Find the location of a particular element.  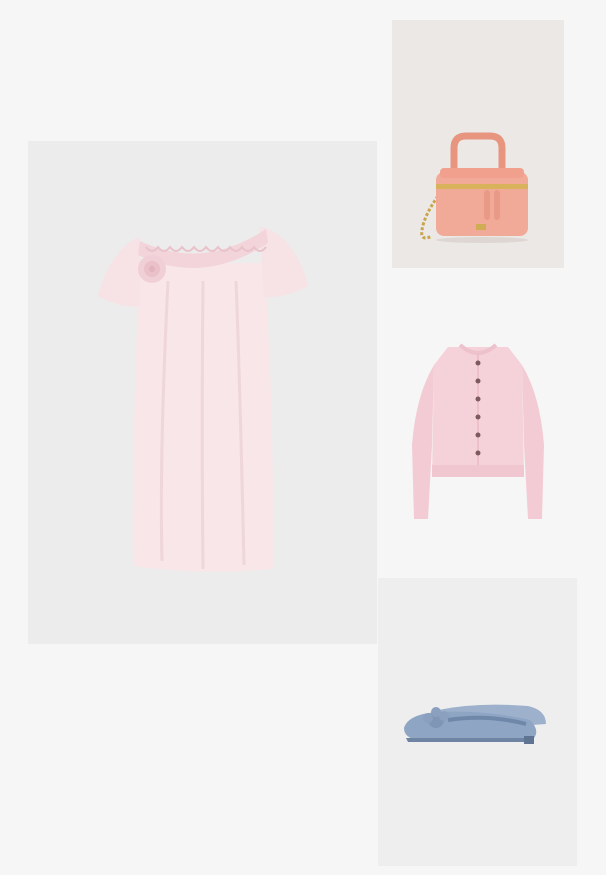

pink-cardigan-icon is located at coordinates (478, 431).